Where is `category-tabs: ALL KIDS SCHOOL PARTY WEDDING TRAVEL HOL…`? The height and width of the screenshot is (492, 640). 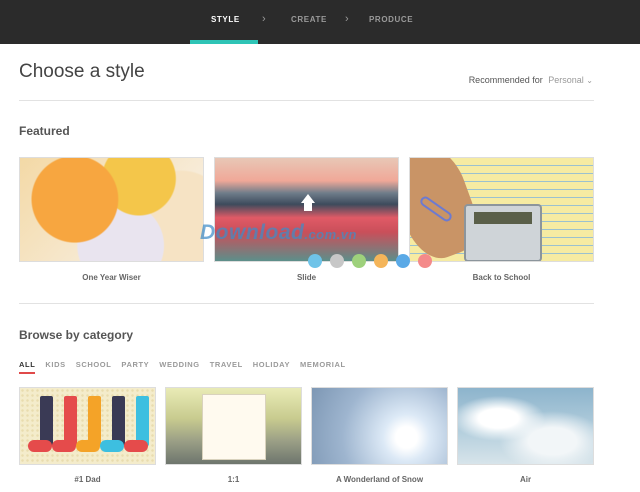
category-tabs: ALL KIDS SCHOOL PARTY WEDDING TRAVEL HOL… is located at coordinates (182, 367).